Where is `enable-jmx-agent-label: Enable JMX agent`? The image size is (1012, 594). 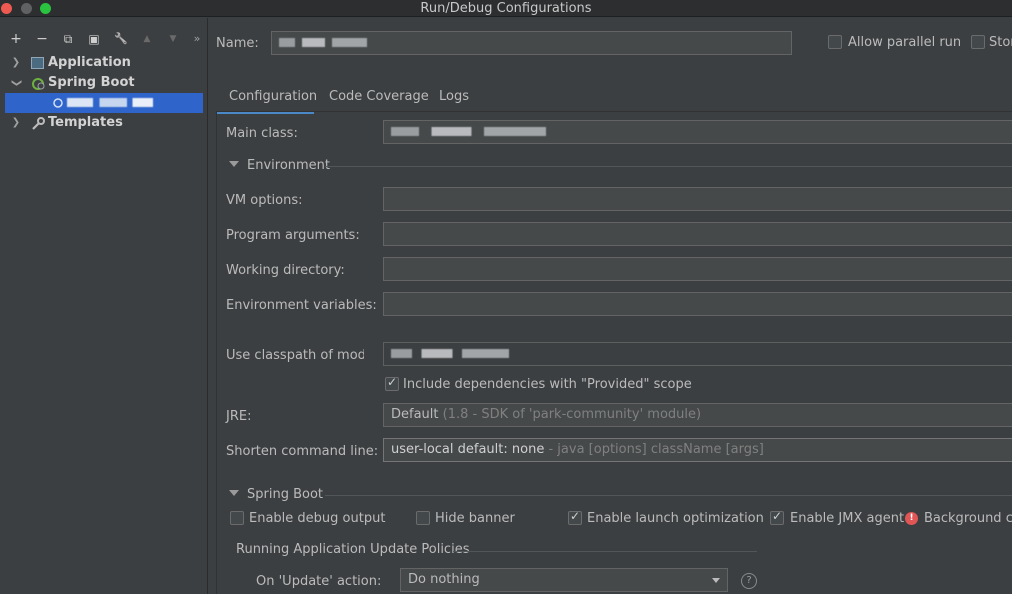 enable-jmx-agent-label: Enable JMX agent is located at coordinates (847, 518).